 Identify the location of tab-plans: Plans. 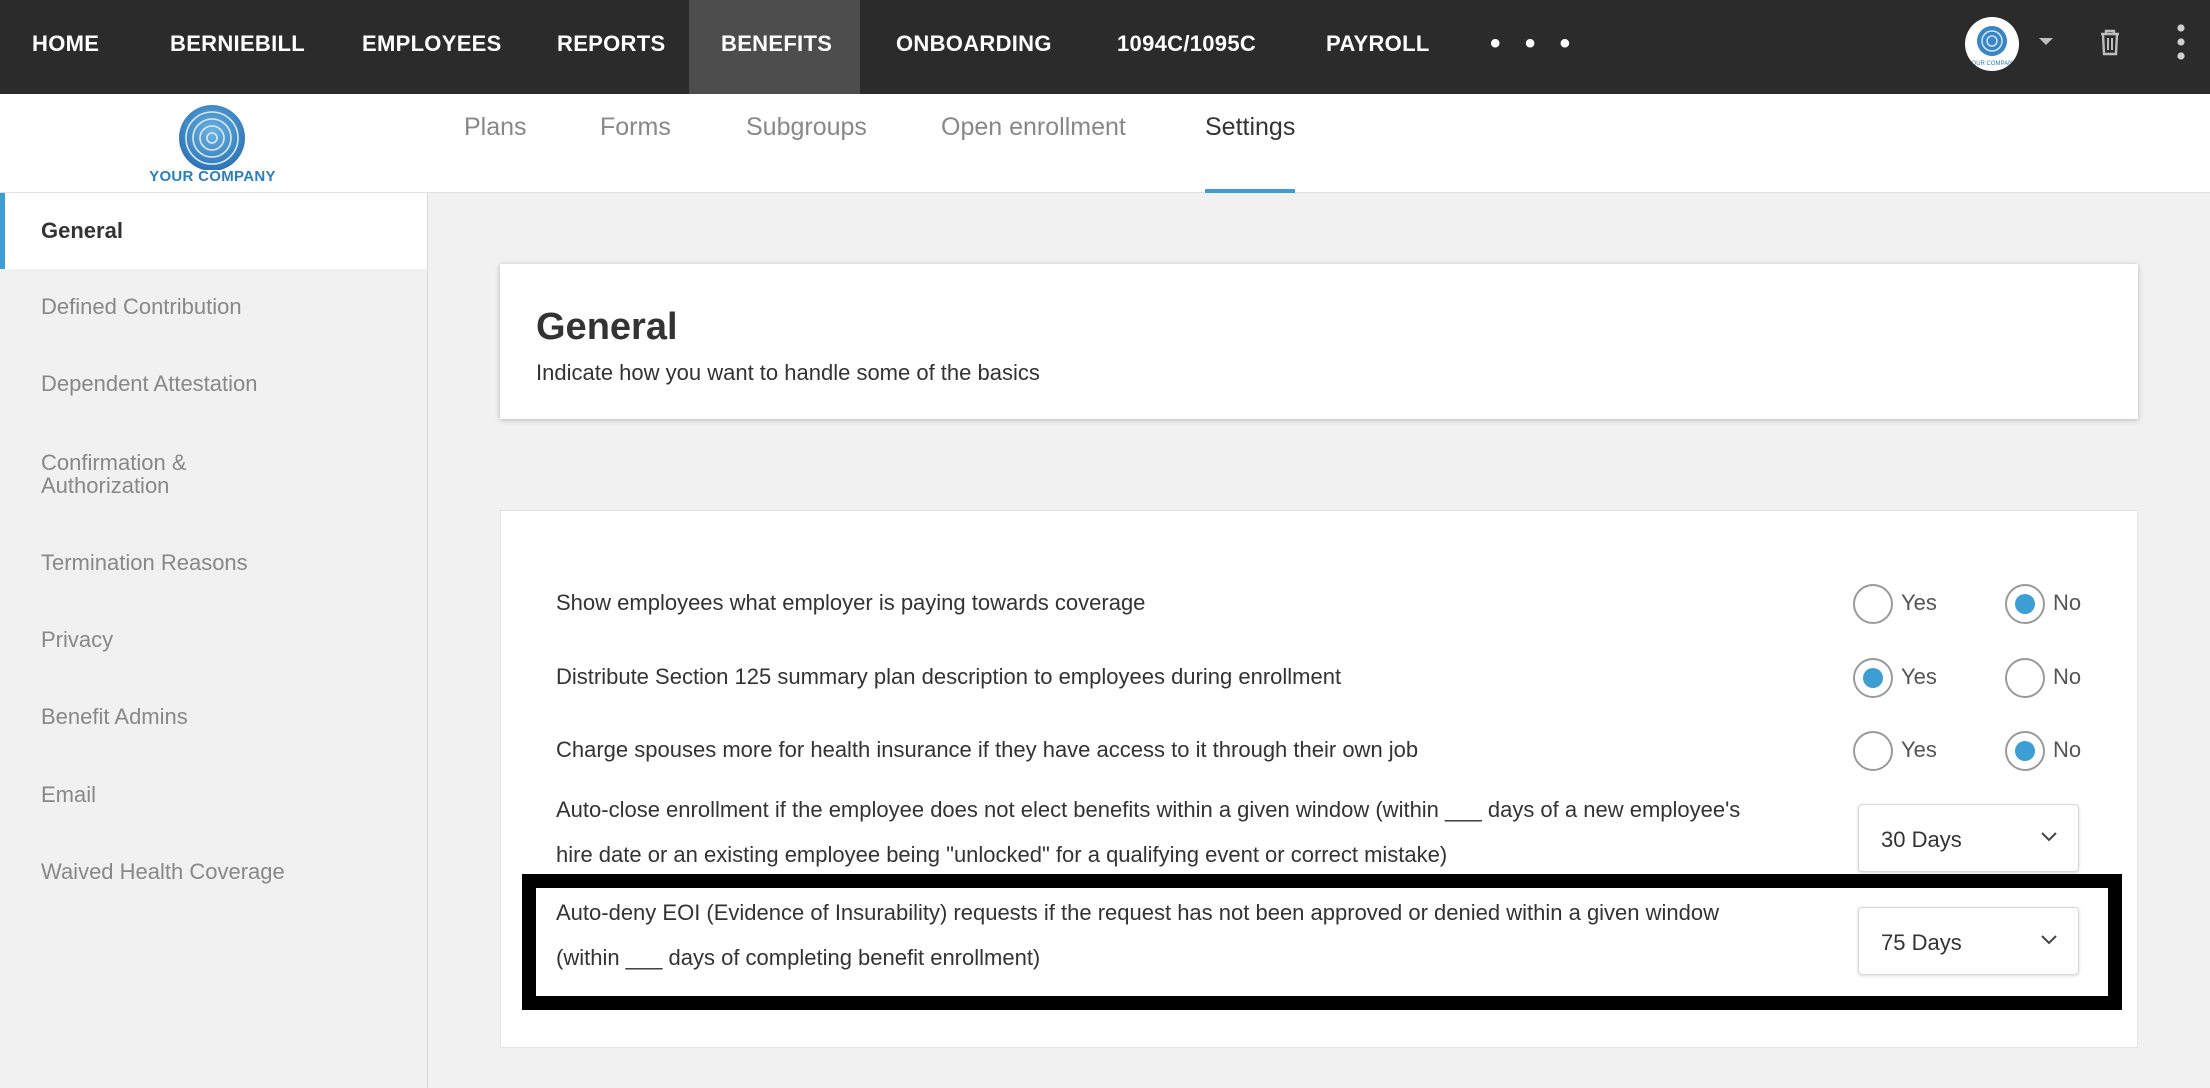
(495, 143).